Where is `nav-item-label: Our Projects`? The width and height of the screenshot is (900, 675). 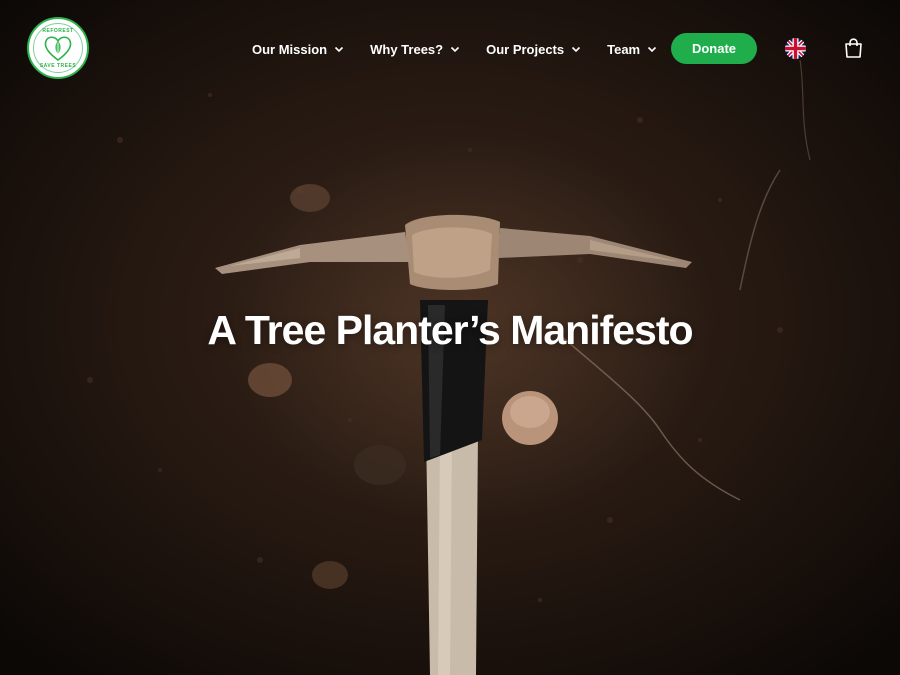 nav-item-label: Our Projects is located at coordinates (525, 49).